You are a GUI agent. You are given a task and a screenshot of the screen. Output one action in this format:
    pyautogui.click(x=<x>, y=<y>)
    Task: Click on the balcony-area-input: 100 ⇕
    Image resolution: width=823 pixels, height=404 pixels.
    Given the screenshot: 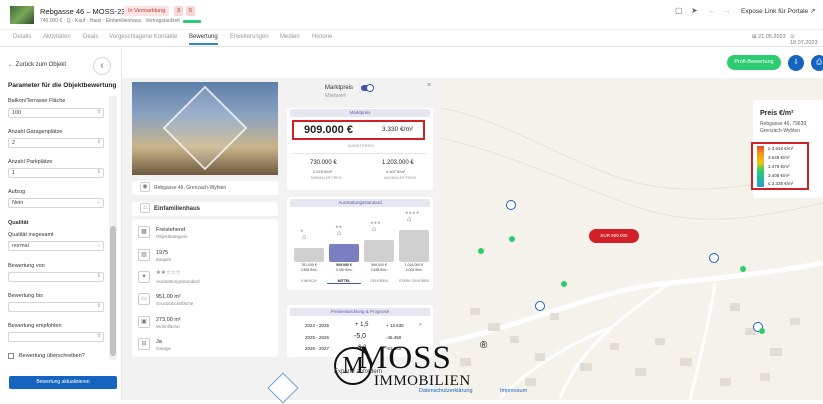 What is the action you would take?
    pyautogui.click(x=56, y=113)
    